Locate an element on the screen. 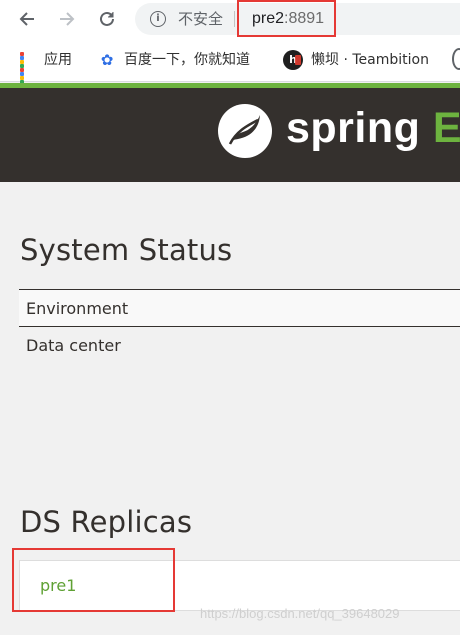 This screenshot has height=635, width=460. bookmark-label: 百度一下，你就知道 is located at coordinates (187, 60).